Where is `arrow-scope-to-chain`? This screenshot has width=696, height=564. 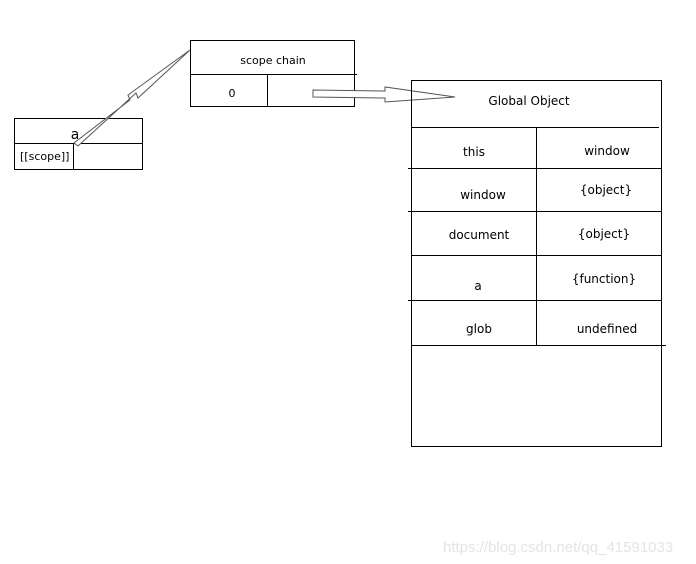
arrow-scope-to-chain is located at coordinates (132, 98).